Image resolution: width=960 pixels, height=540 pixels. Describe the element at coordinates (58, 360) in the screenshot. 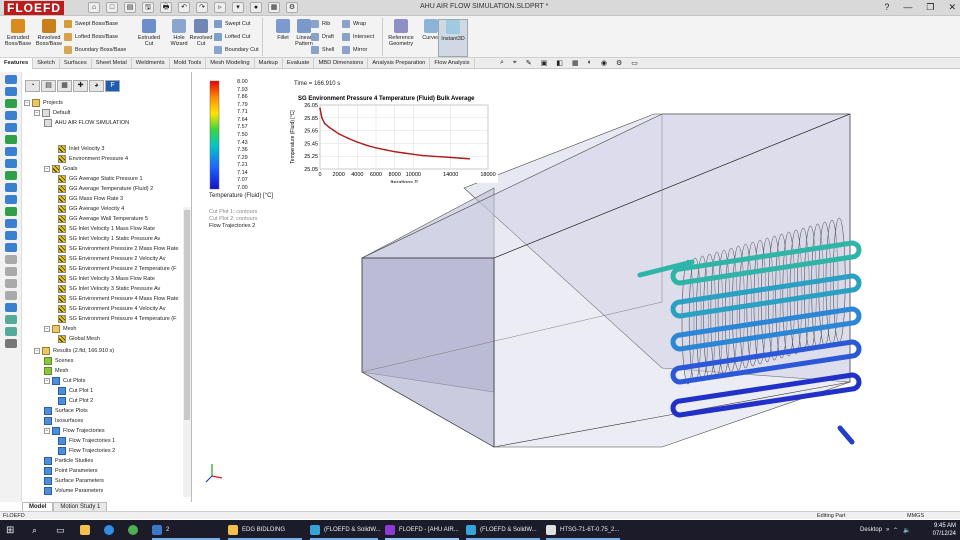

I see `tree-item: Scenes` at that location.